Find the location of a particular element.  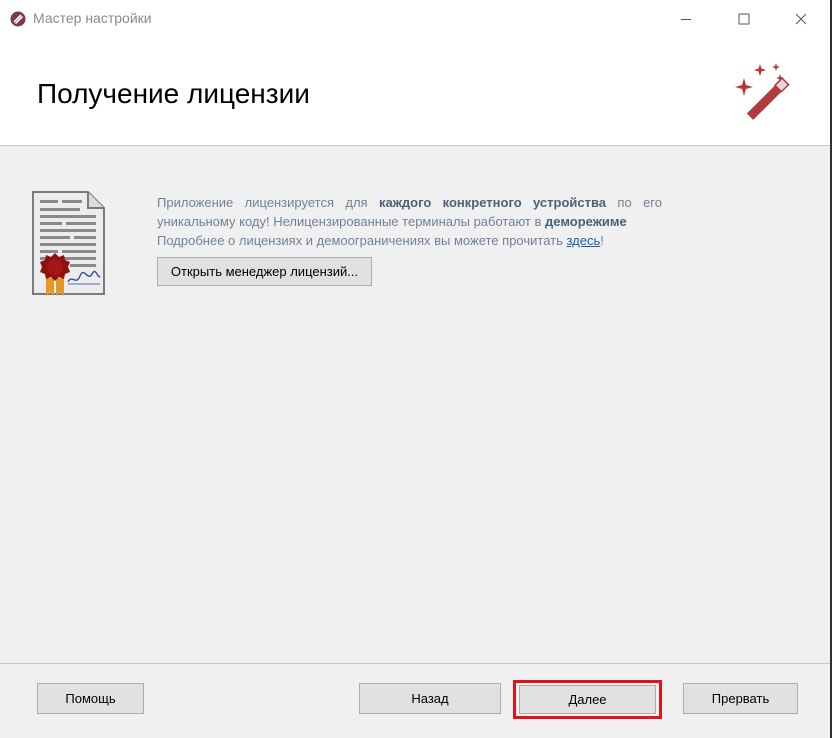

maximize-button is located at coordinates (744, 19).